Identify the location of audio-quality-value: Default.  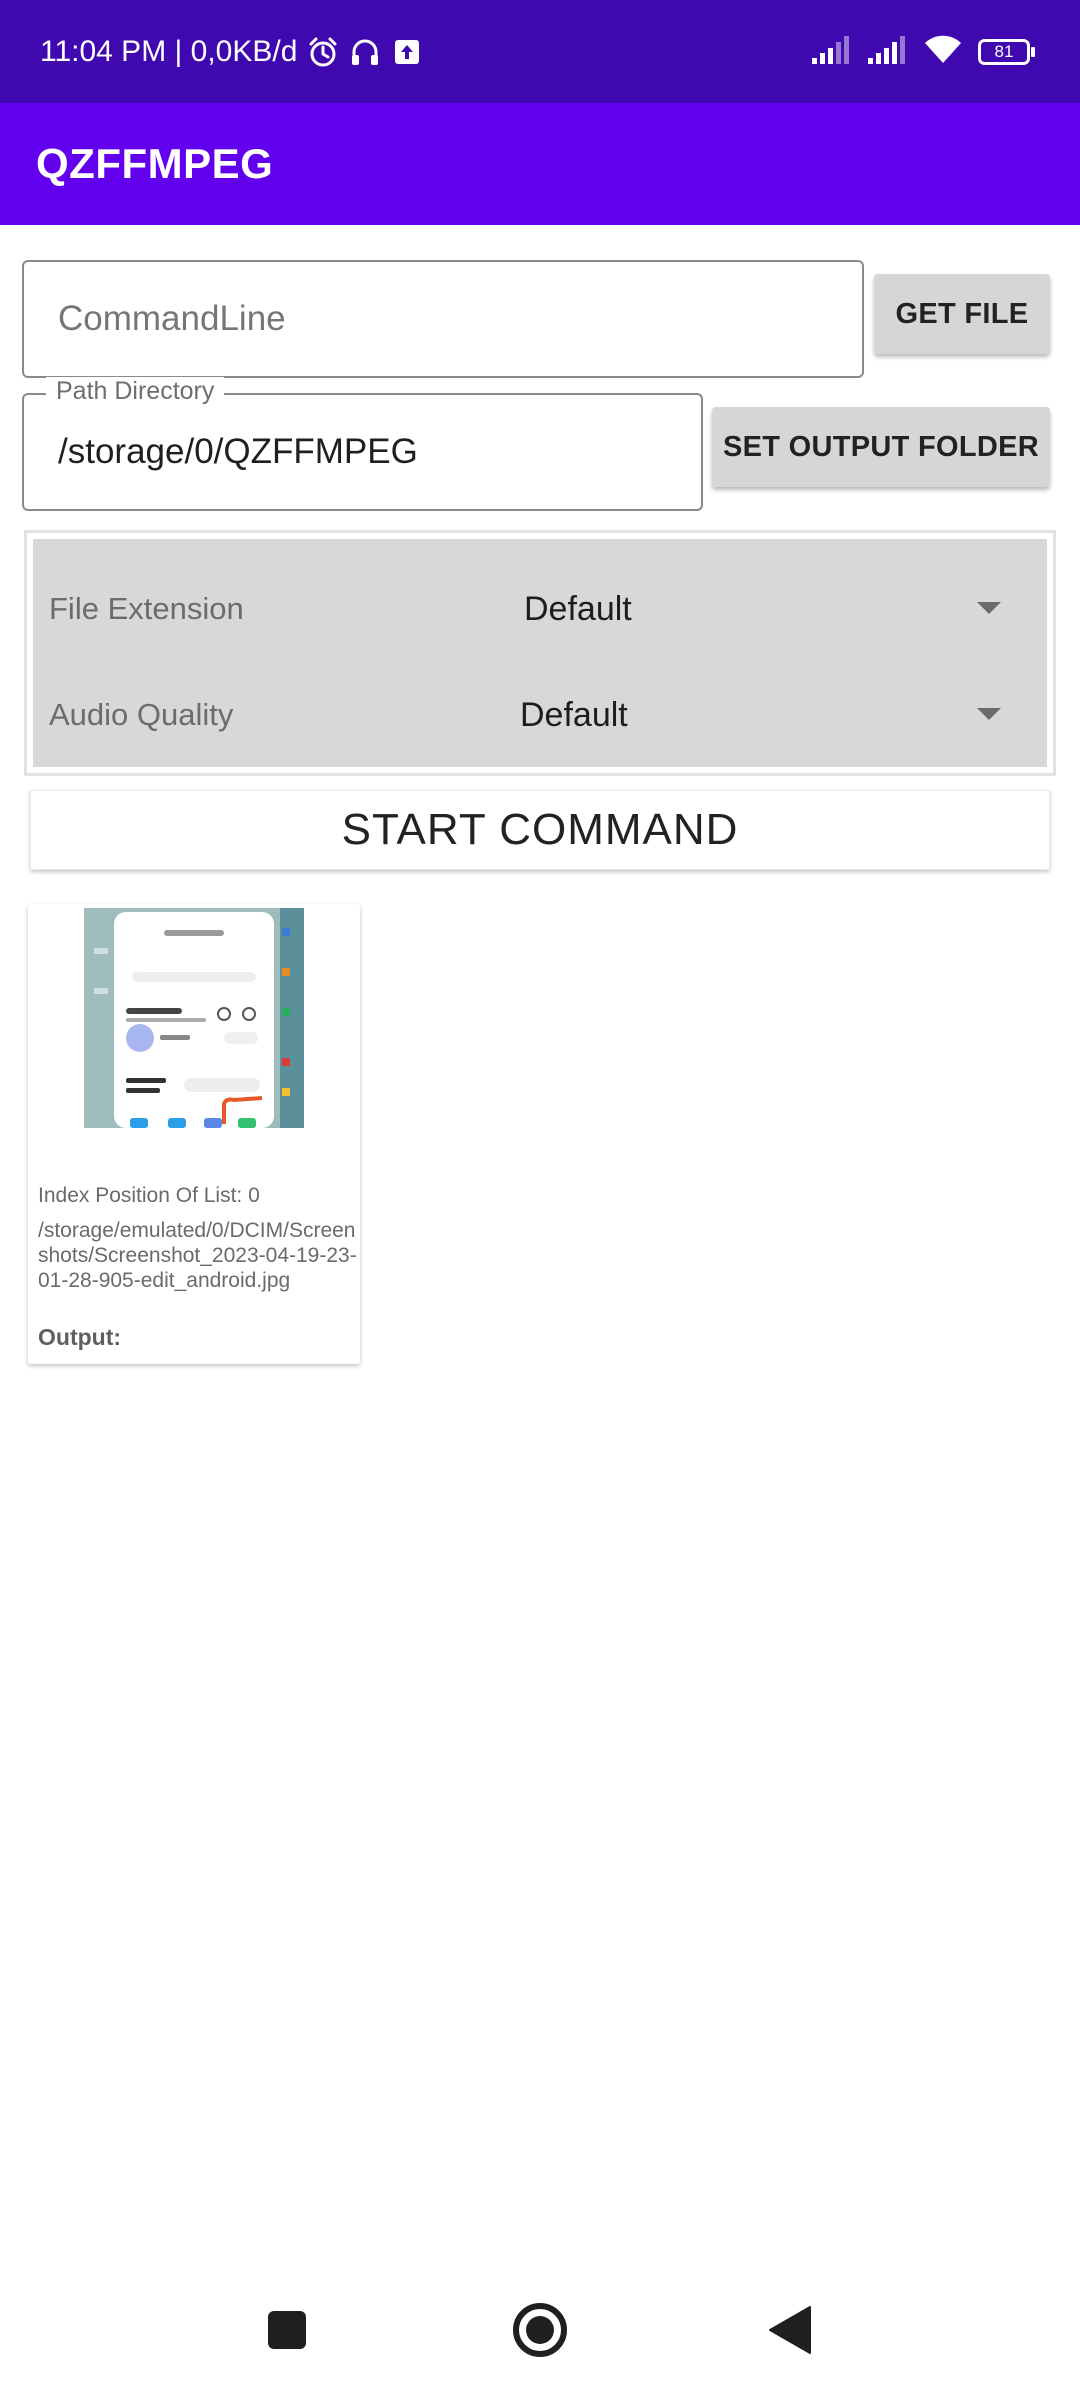
(574, 714).